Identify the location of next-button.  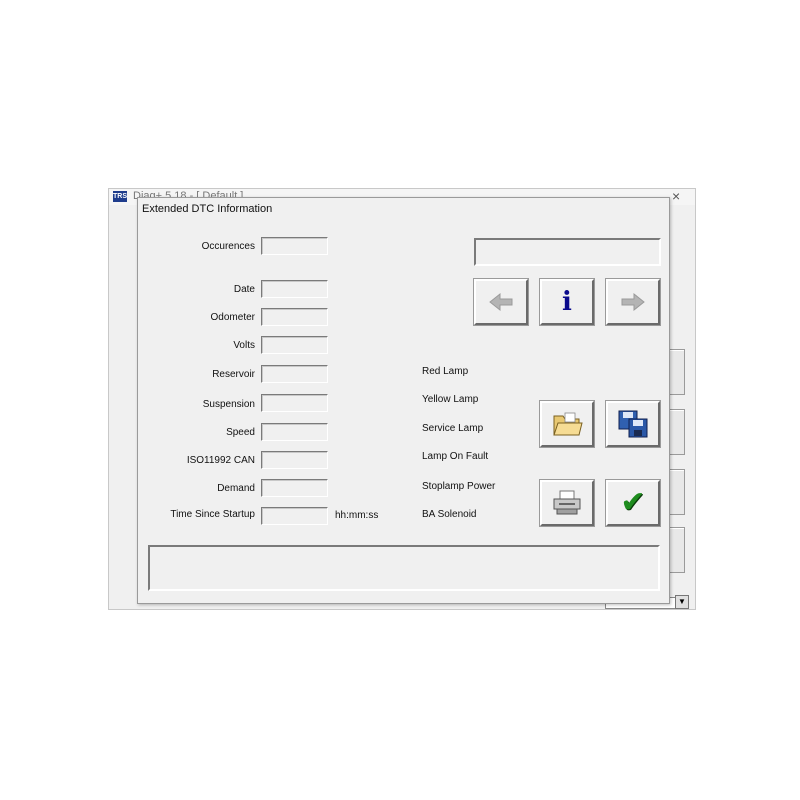
(633, 302).